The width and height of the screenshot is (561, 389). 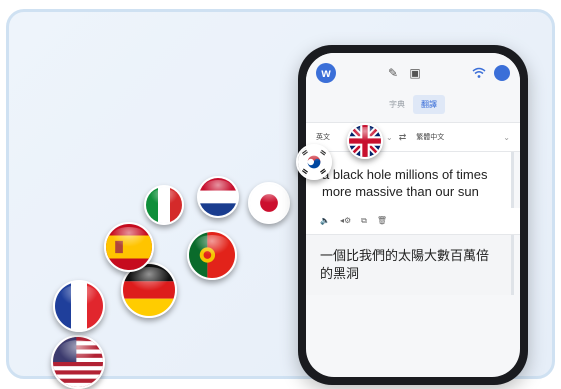 I want to click on italy-flag-icon, so click(x=164, y=205).